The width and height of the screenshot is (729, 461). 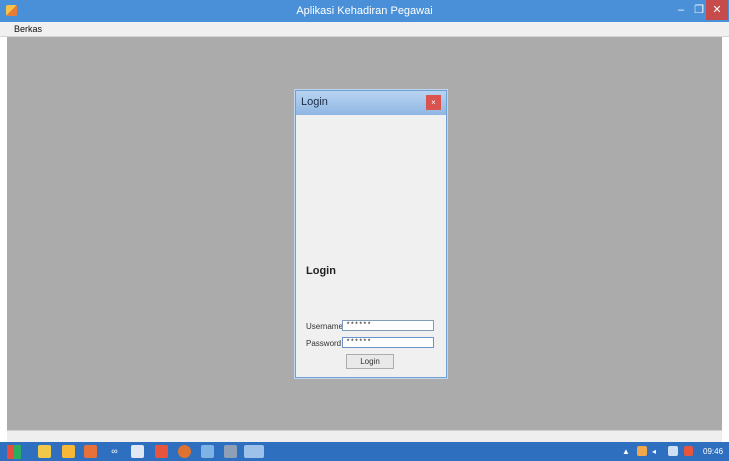 What do you see at coordinates (114, 451) in the screenshot?
I see `infinity-icon: ∞` at bounding box center [114, 451].